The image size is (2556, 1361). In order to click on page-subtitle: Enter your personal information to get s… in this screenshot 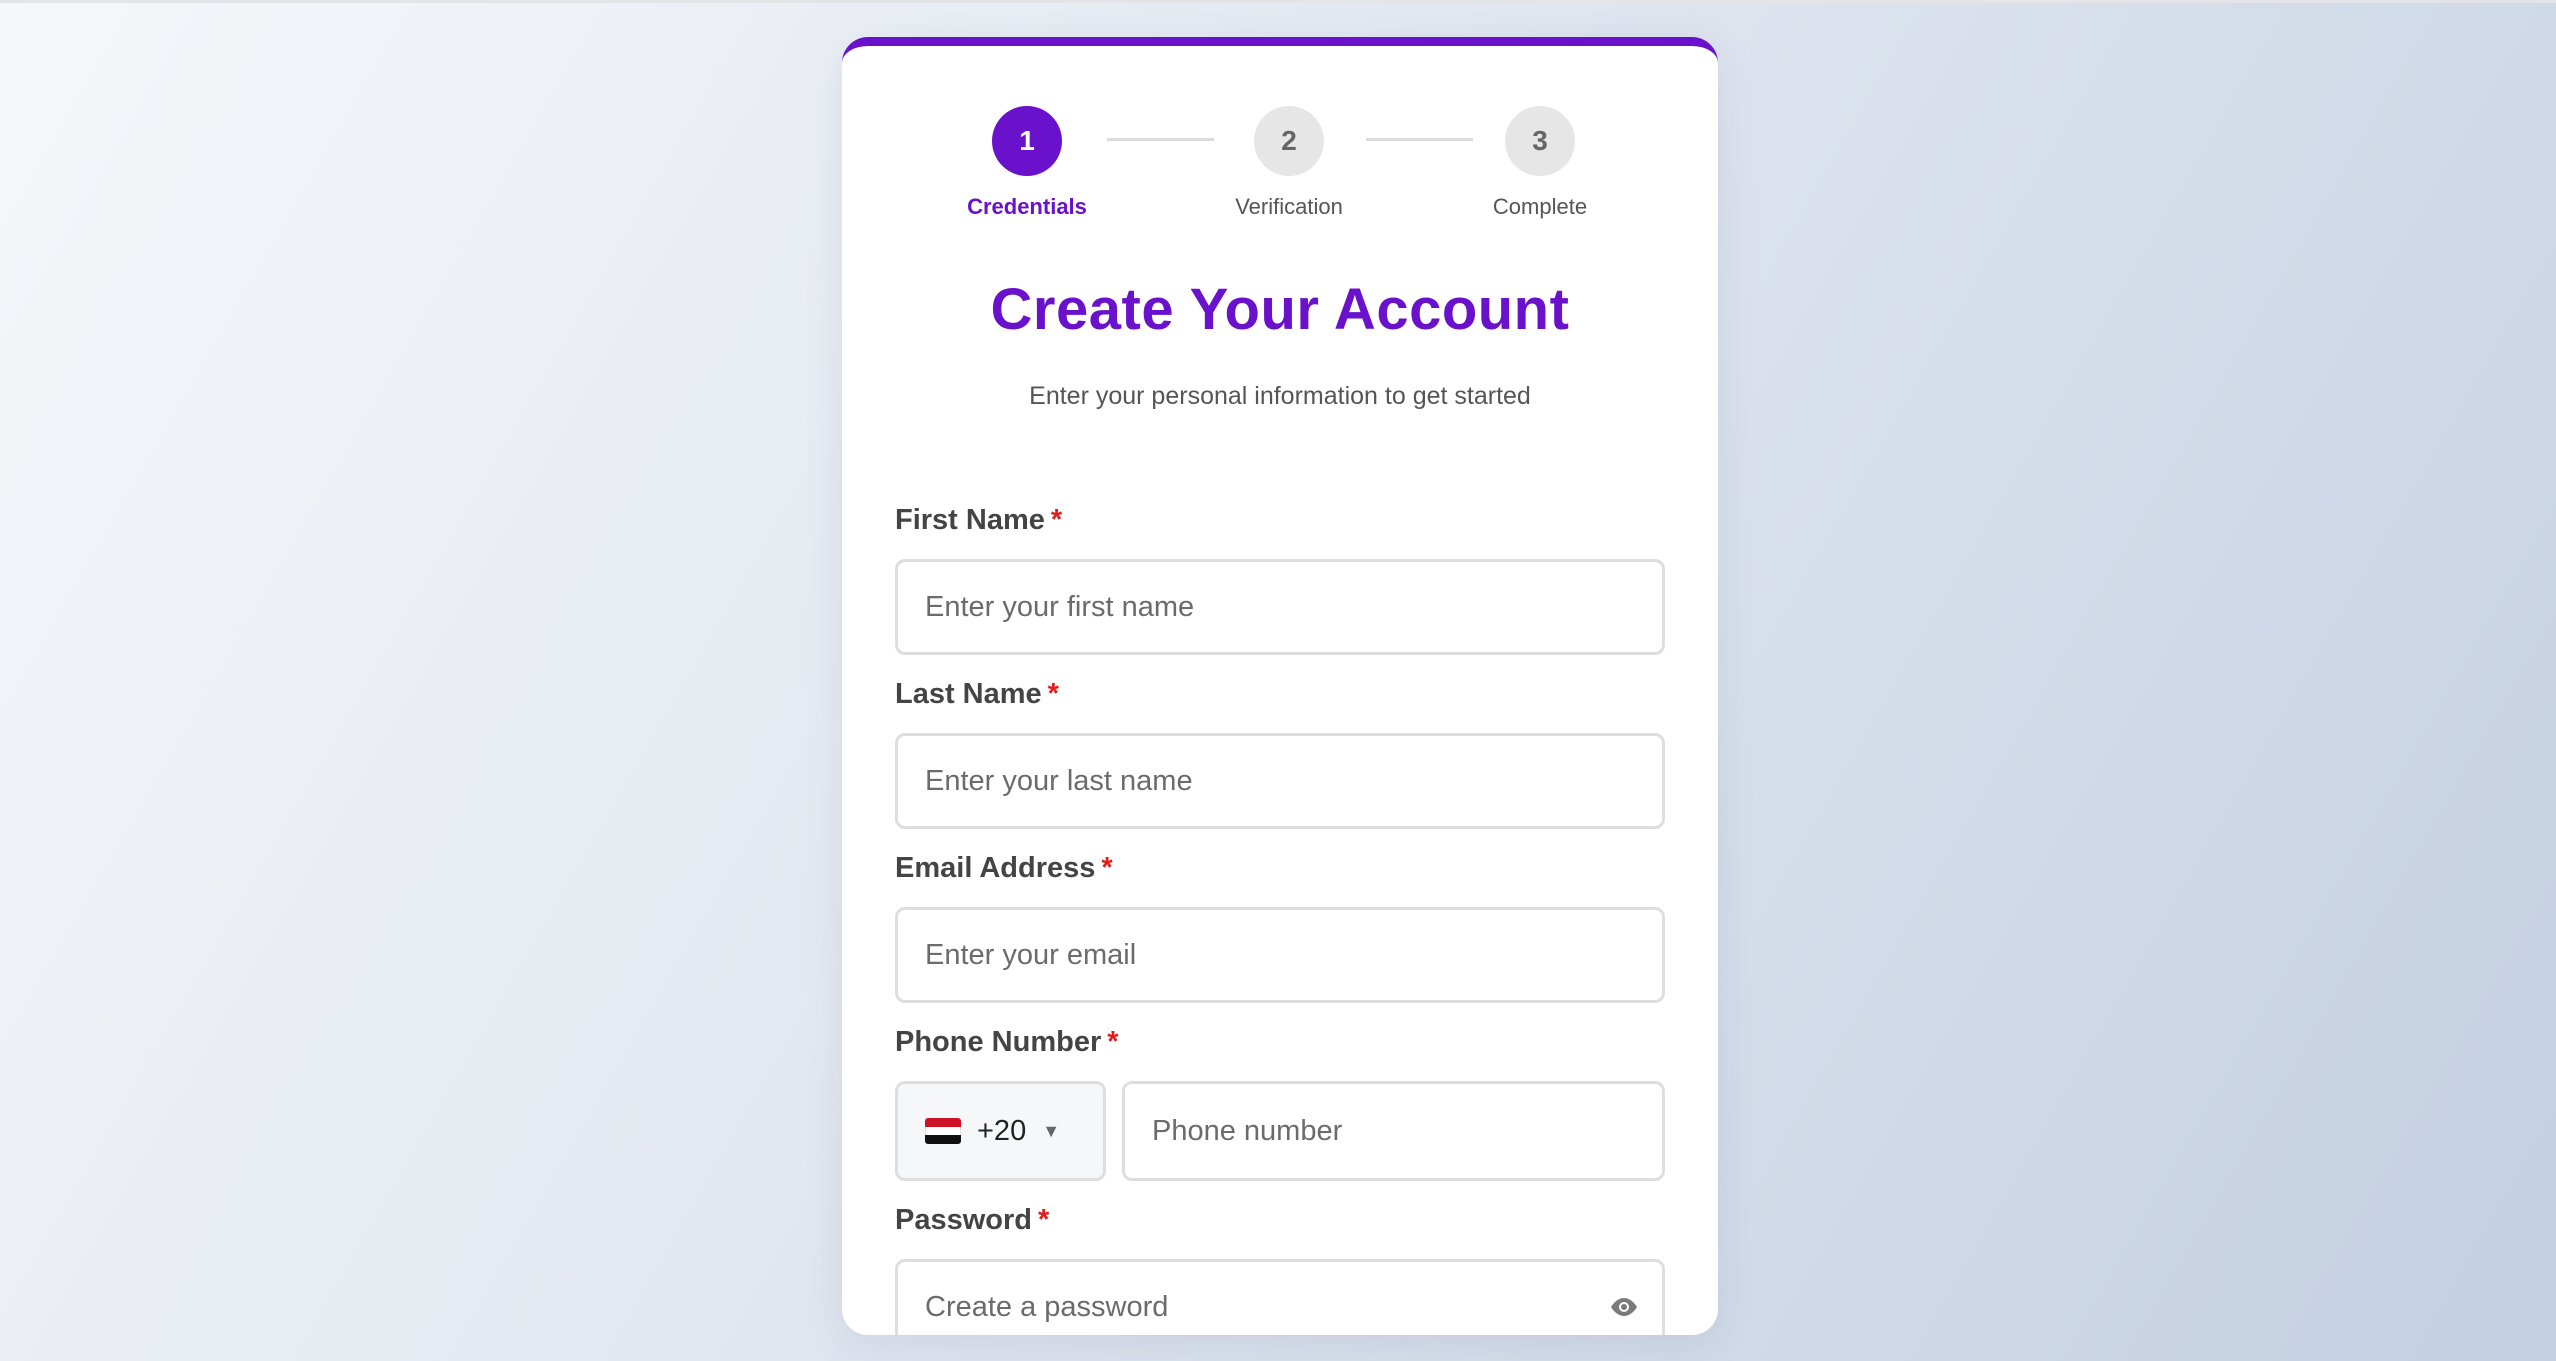, I will do `click(1280, 396)`.